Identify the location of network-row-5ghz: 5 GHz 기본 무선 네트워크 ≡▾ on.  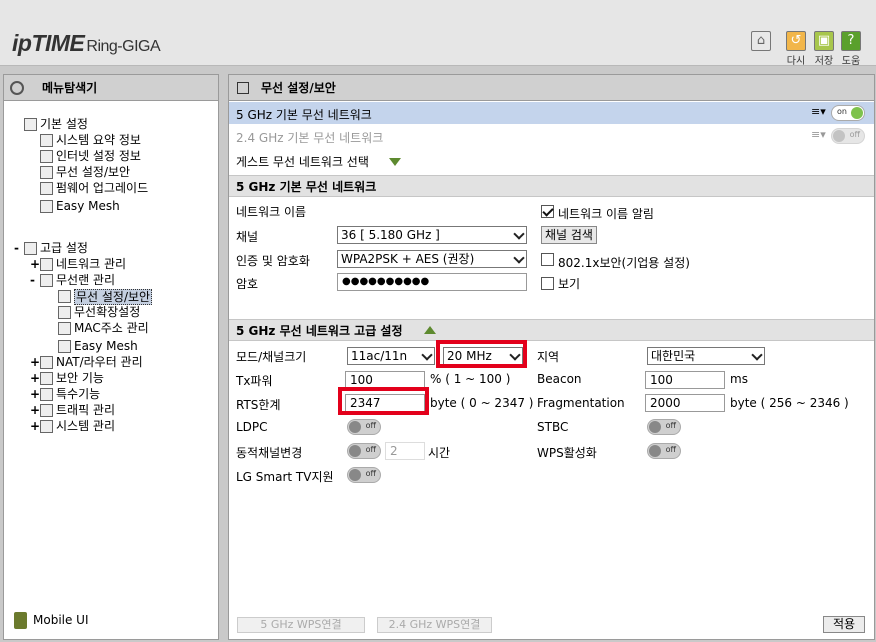
(551, 113).